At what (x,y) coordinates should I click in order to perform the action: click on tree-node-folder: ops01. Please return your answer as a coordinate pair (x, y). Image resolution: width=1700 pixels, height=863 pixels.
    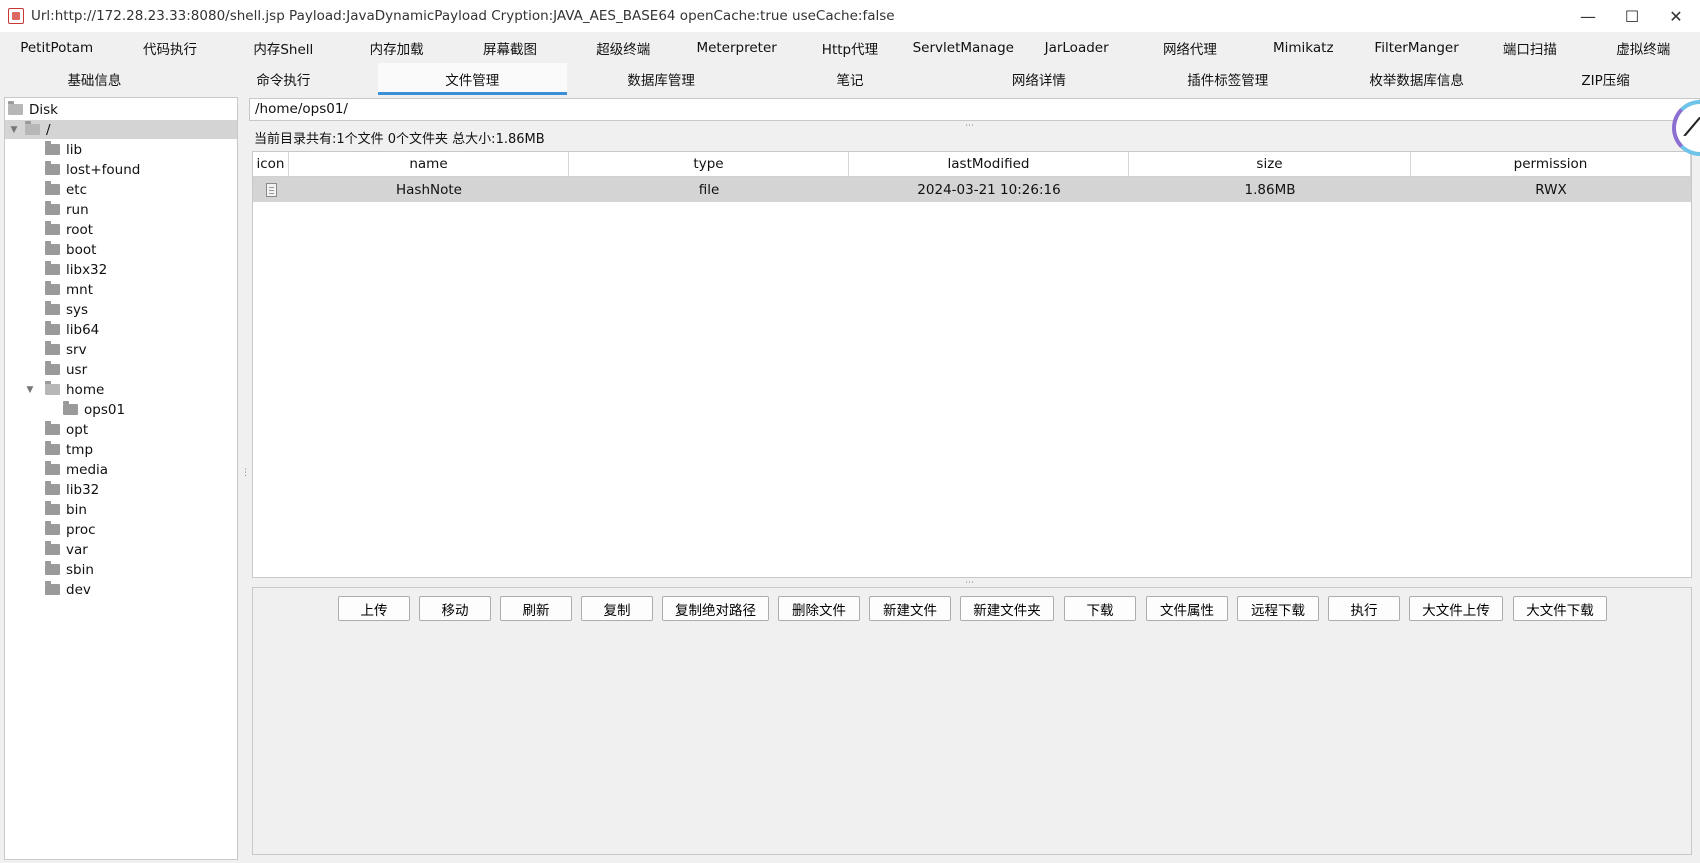
    Looking at the image, I should click on (94, 409).